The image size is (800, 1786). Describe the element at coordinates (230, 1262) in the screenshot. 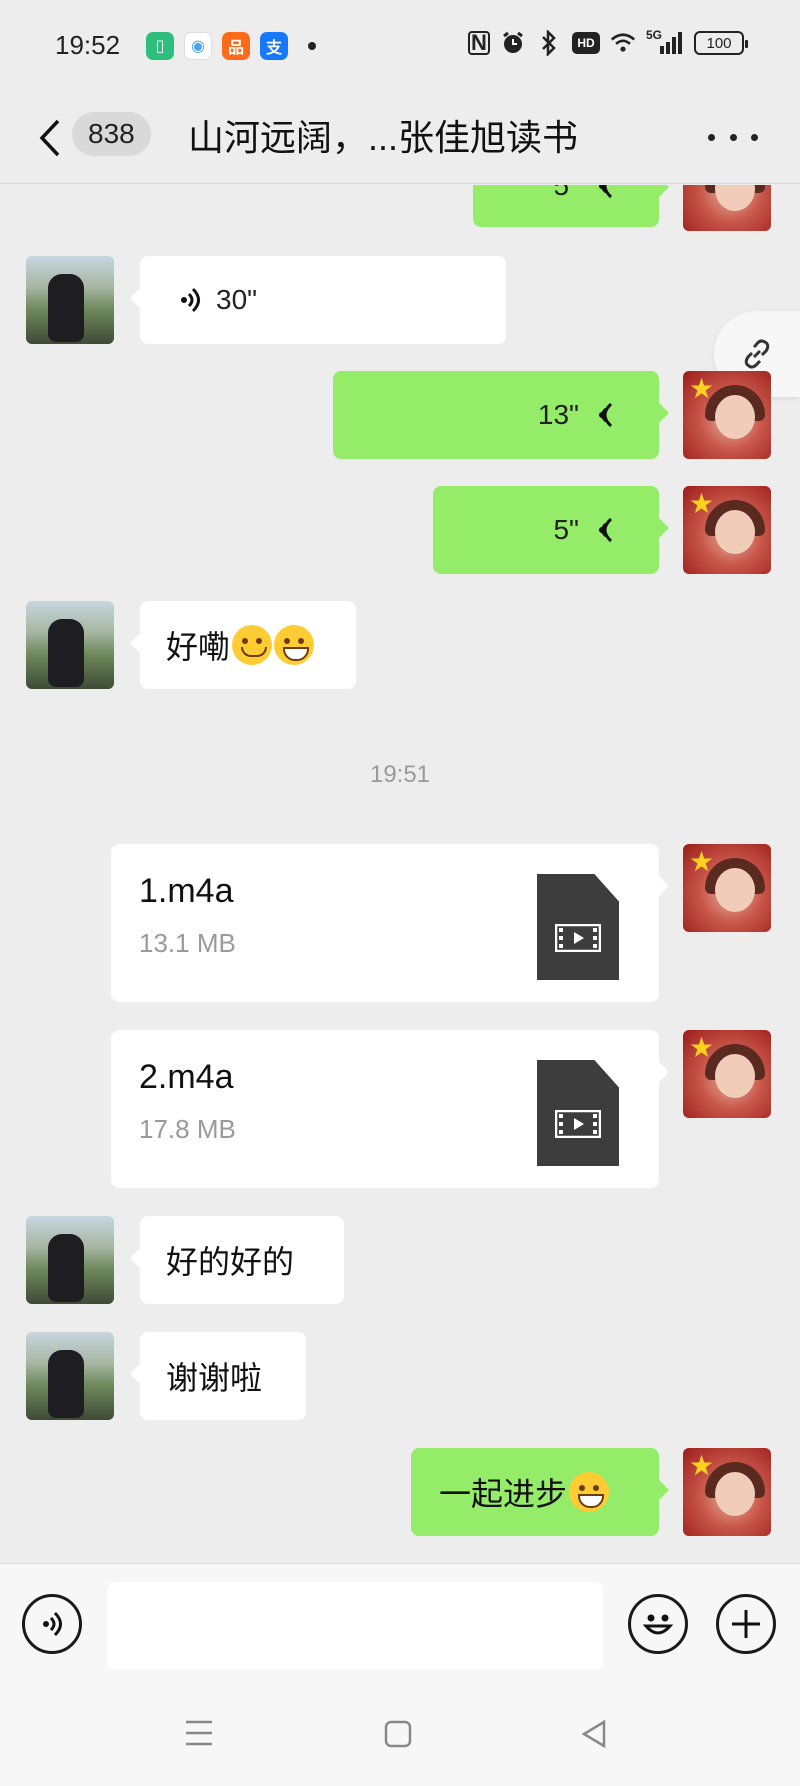

I see `message-text: 好的好的` at that location.